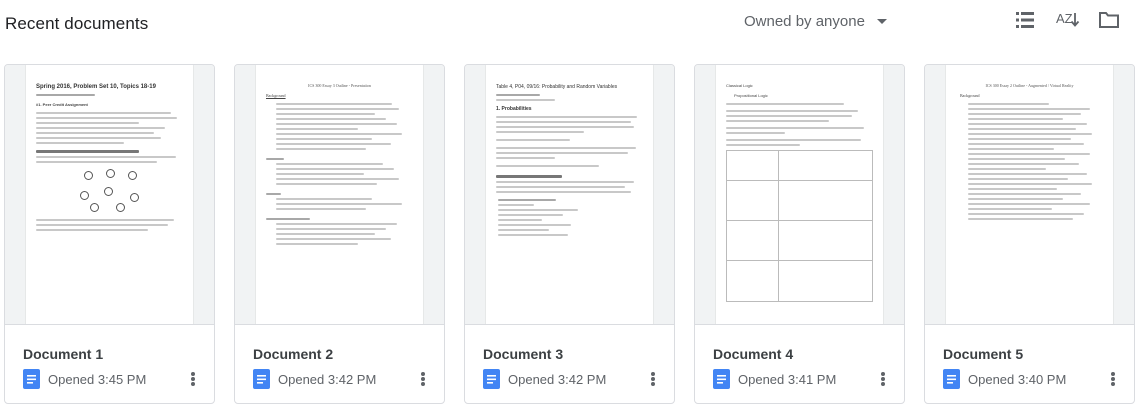 The image size is (1139, 411). I want to click on document-info: Document 3 Opened 3:42 PM, so click(569, 364).